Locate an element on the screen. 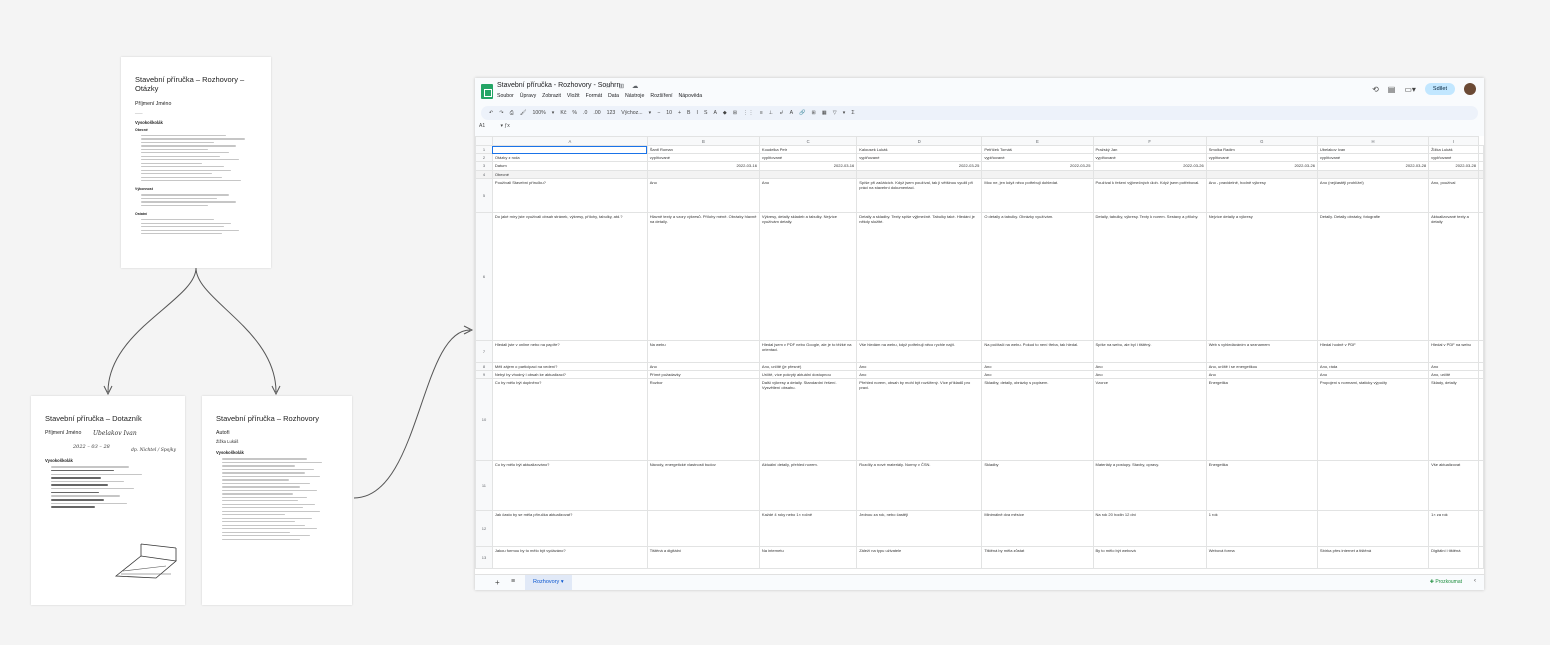  table-cell: 1 rok is located at coordinates (1261, 529).